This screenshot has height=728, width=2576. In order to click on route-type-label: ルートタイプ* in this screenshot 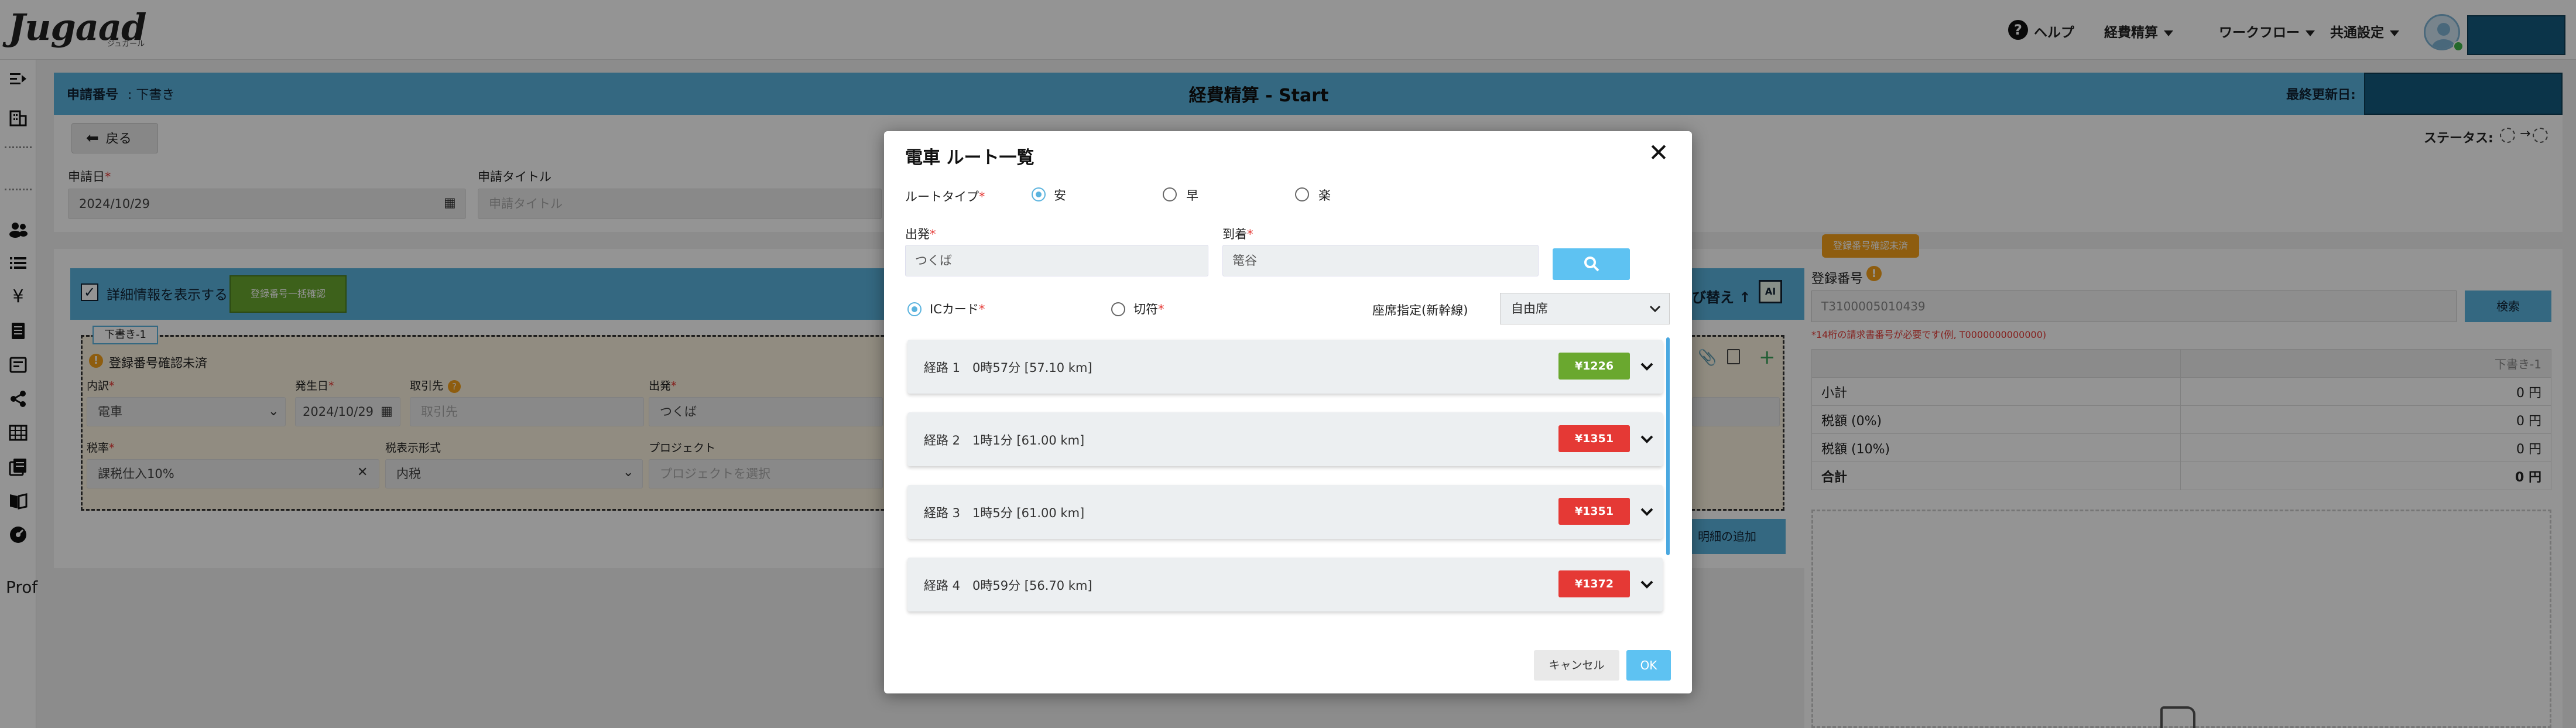, I will do `click(945, 197)`.